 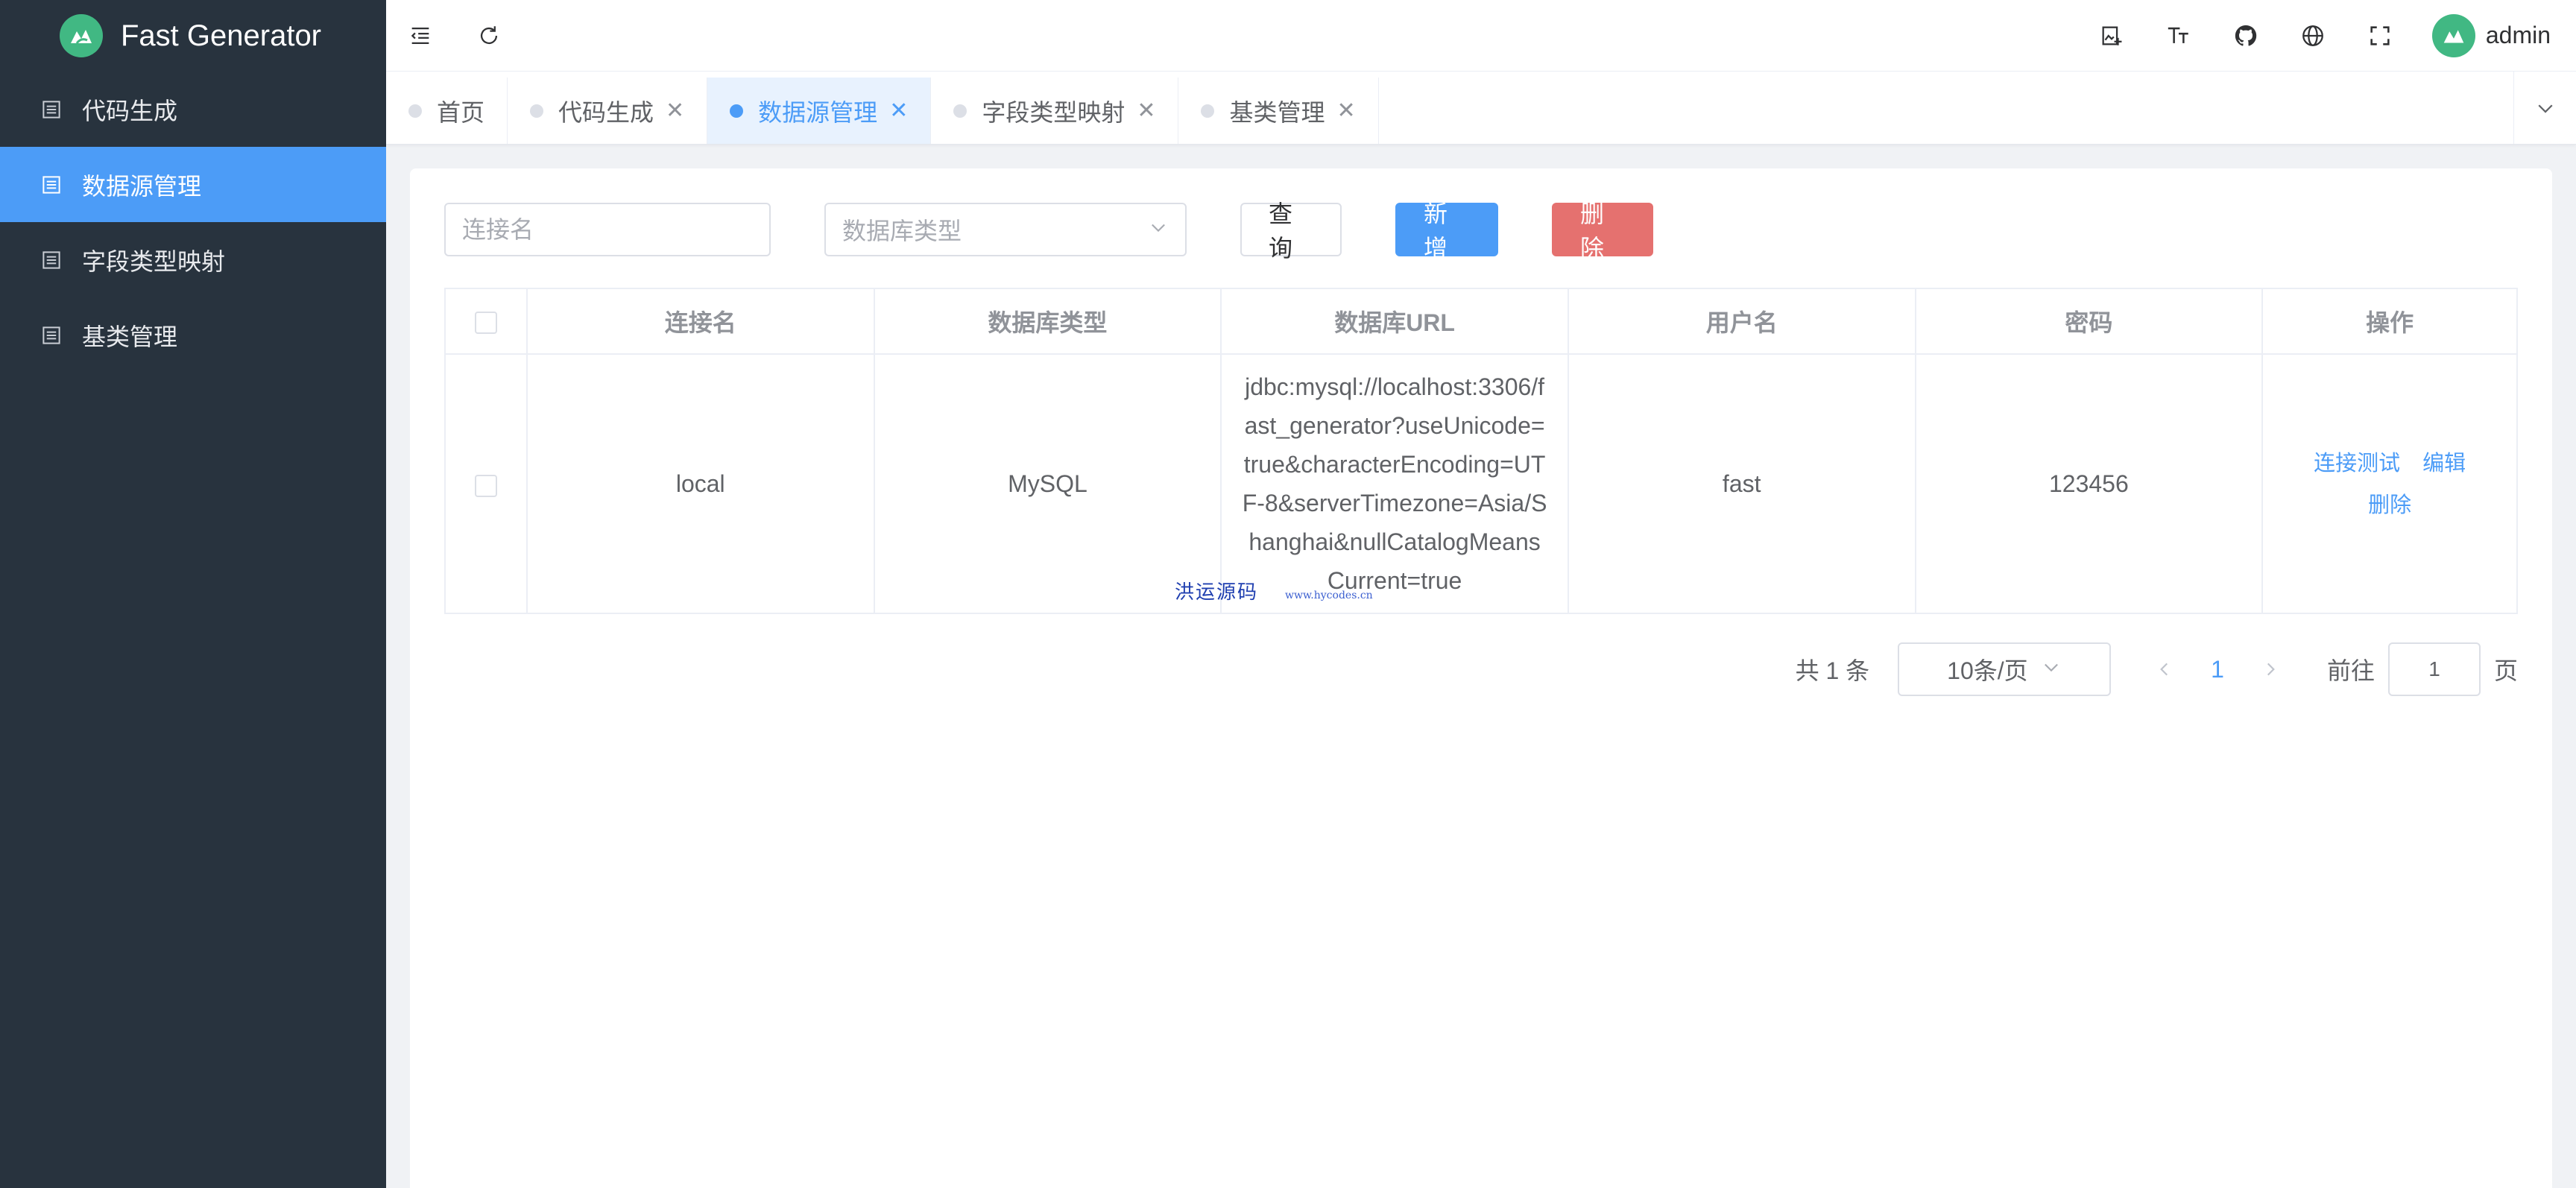 I want to click on page-suffix: 页, so click(x=2505, y=670).